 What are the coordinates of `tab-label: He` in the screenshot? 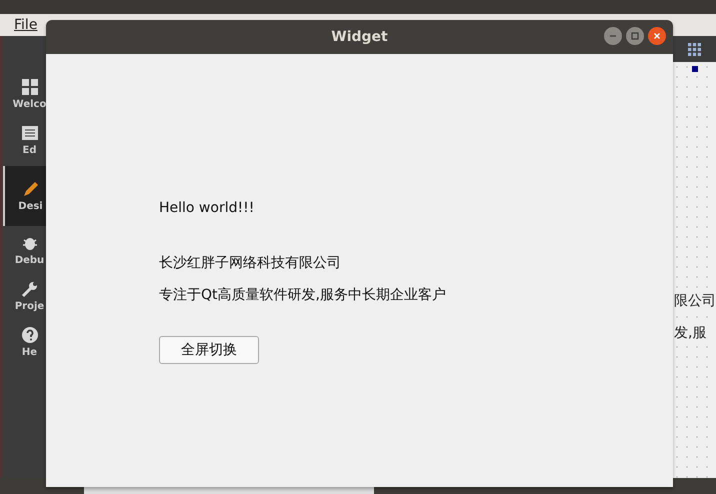 It's located at (30, 352).